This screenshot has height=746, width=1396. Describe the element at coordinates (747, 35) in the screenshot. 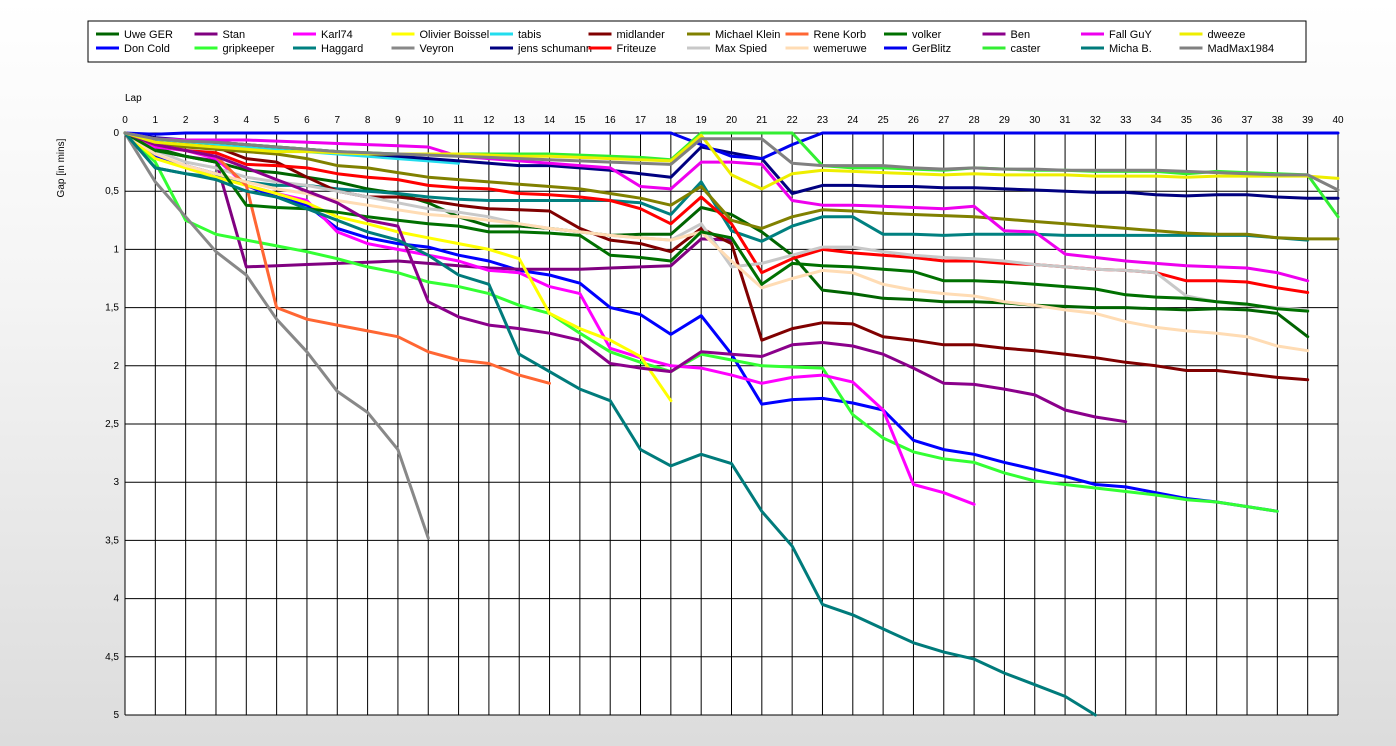

I see `legend-label: Michael Klein` at that location.